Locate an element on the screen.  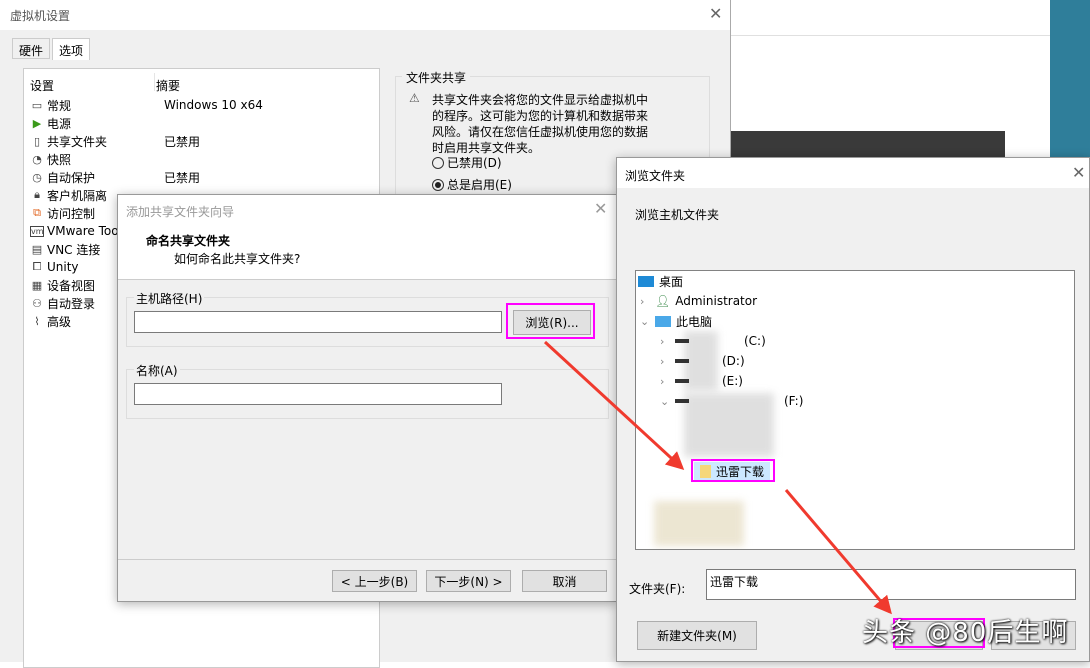
computer-icon is located at coordinates (663, 321).